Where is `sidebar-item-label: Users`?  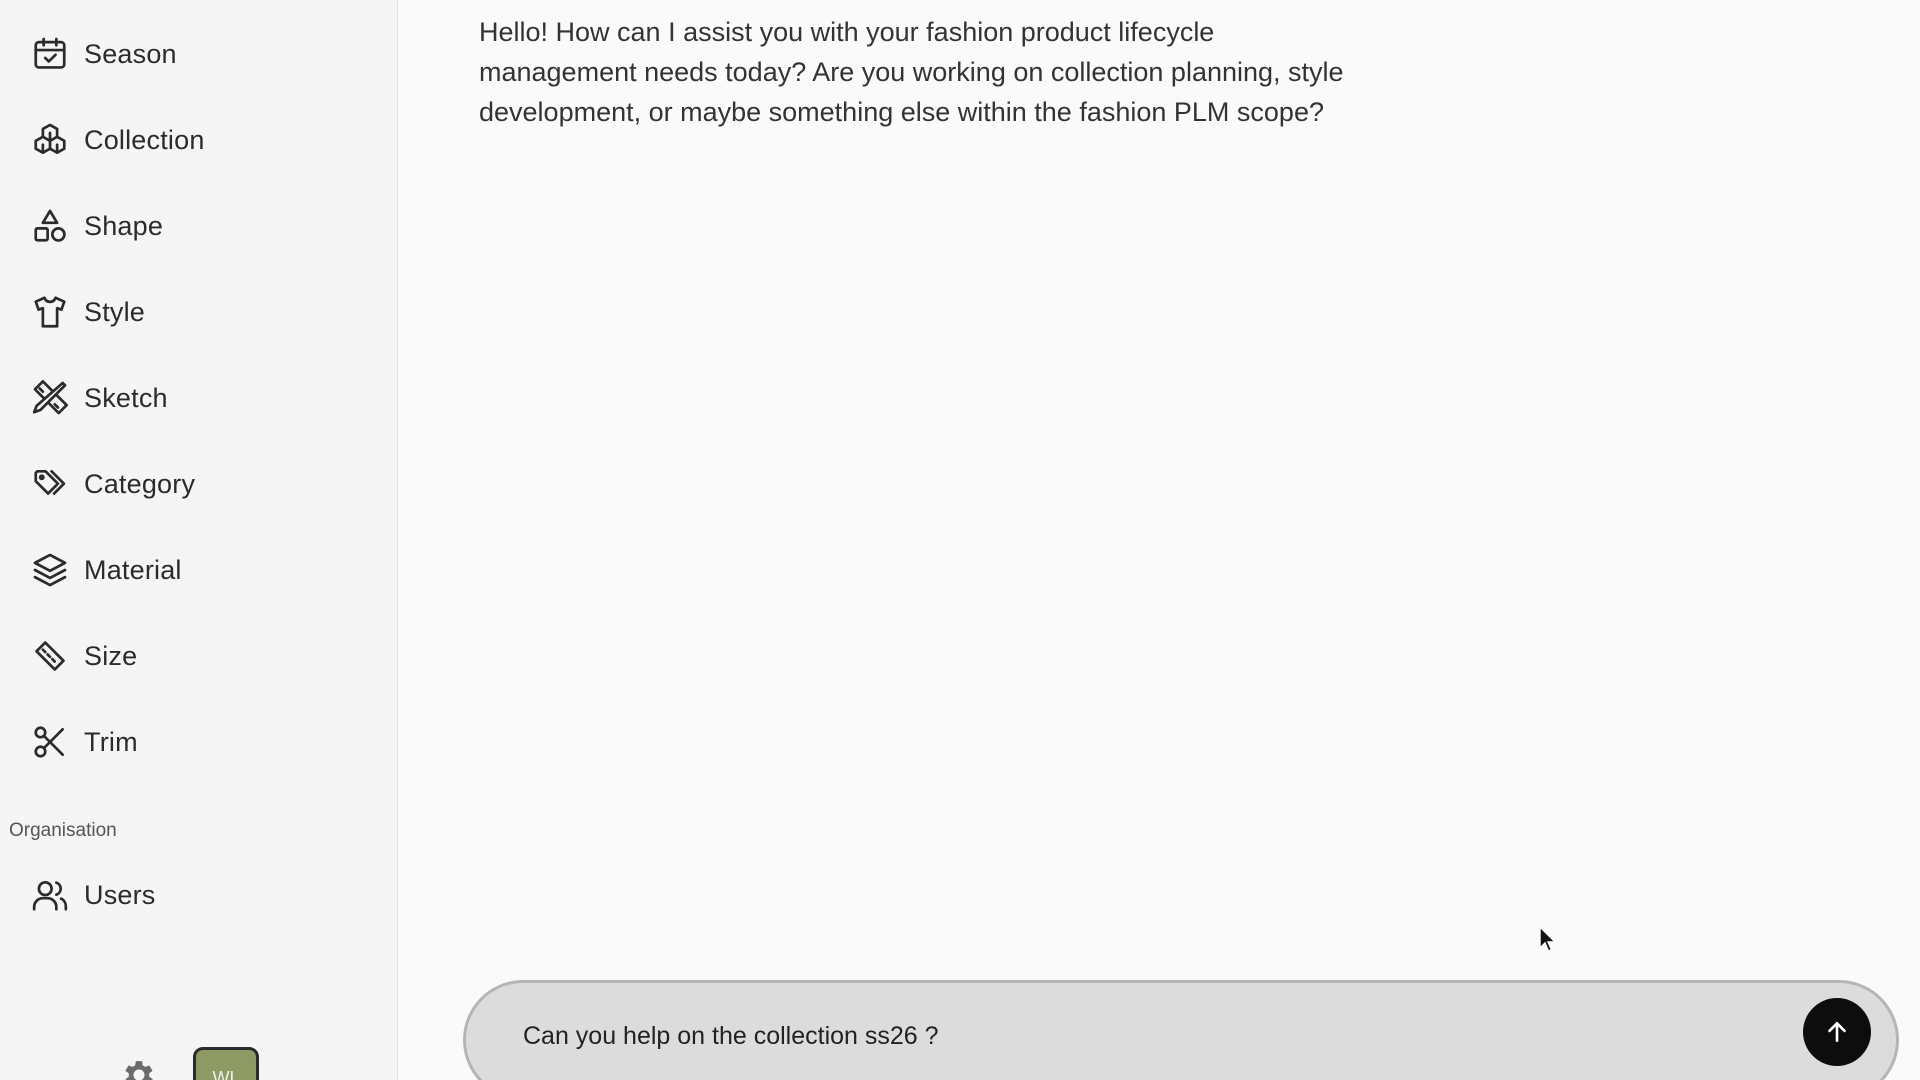
sidebar-item-label: Users is located at coordinates (120, 894).